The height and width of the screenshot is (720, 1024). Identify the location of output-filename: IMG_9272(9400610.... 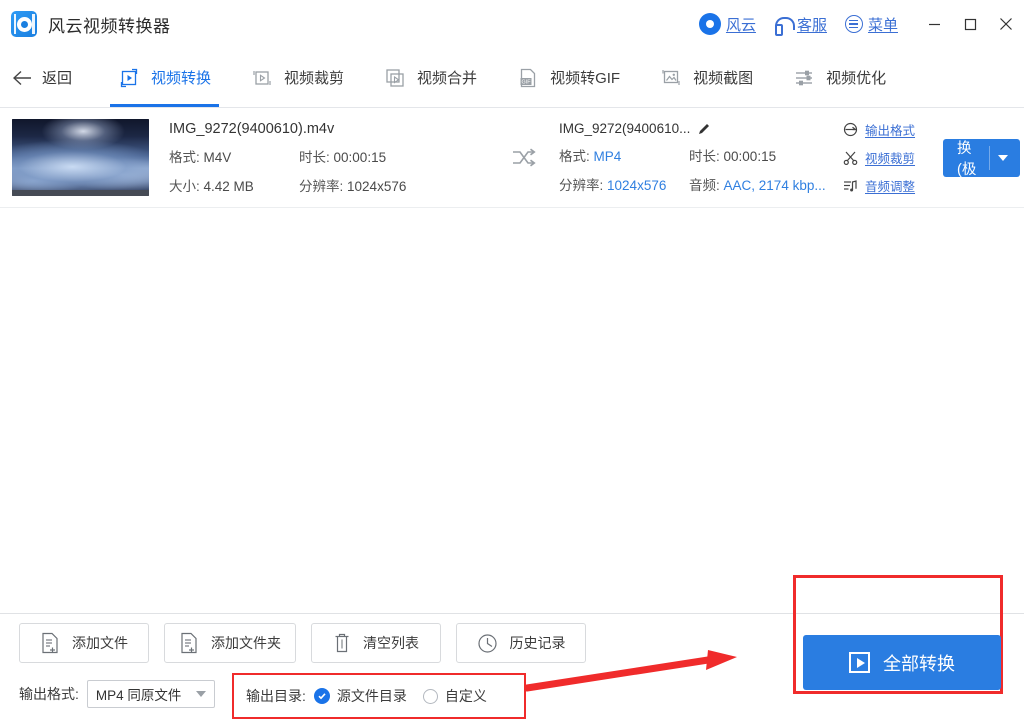
(625, 128).